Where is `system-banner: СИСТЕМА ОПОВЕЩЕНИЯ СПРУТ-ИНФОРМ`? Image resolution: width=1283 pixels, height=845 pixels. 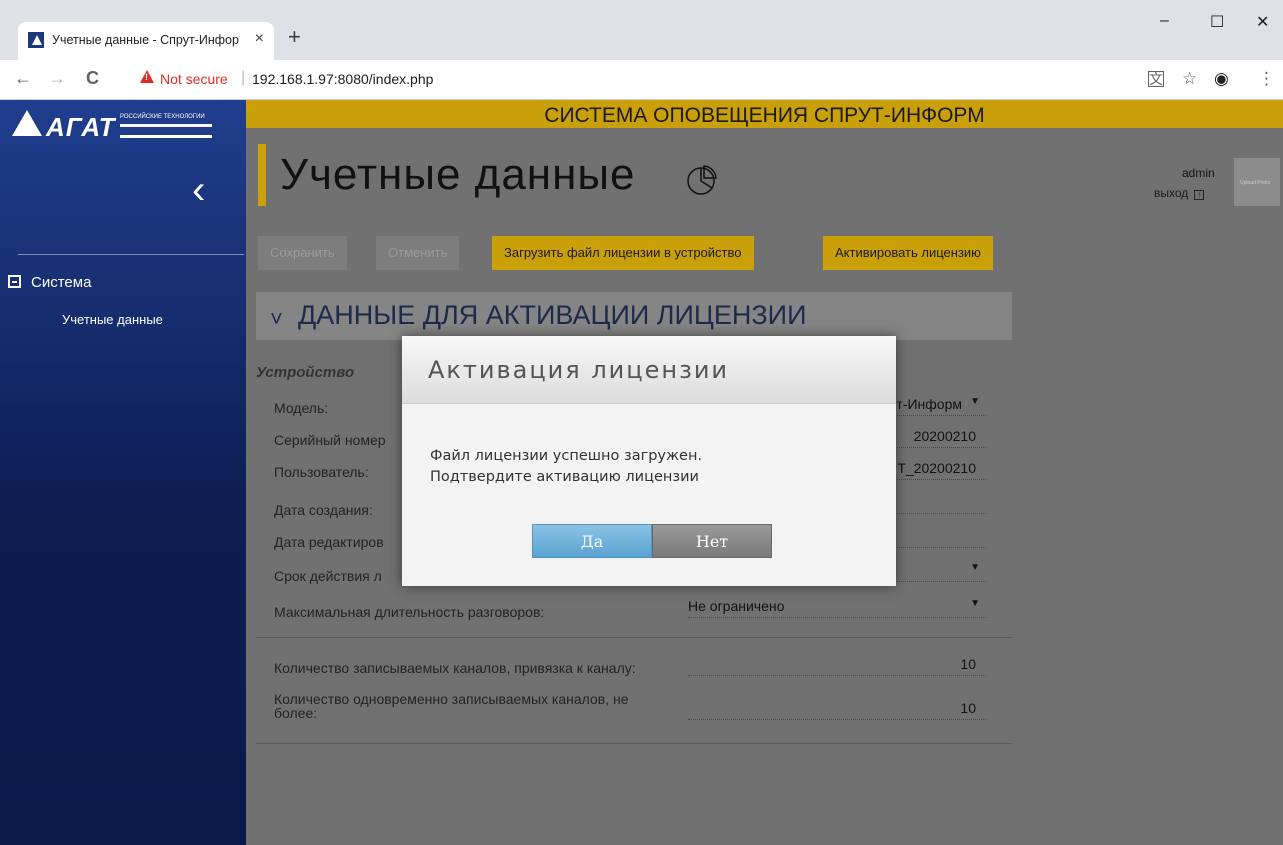 system-banner: СИСТЕМА ОПОВЕЩЕНИЯ СПРУТ-ИНФОРМ is located at coordinates (764, 114).